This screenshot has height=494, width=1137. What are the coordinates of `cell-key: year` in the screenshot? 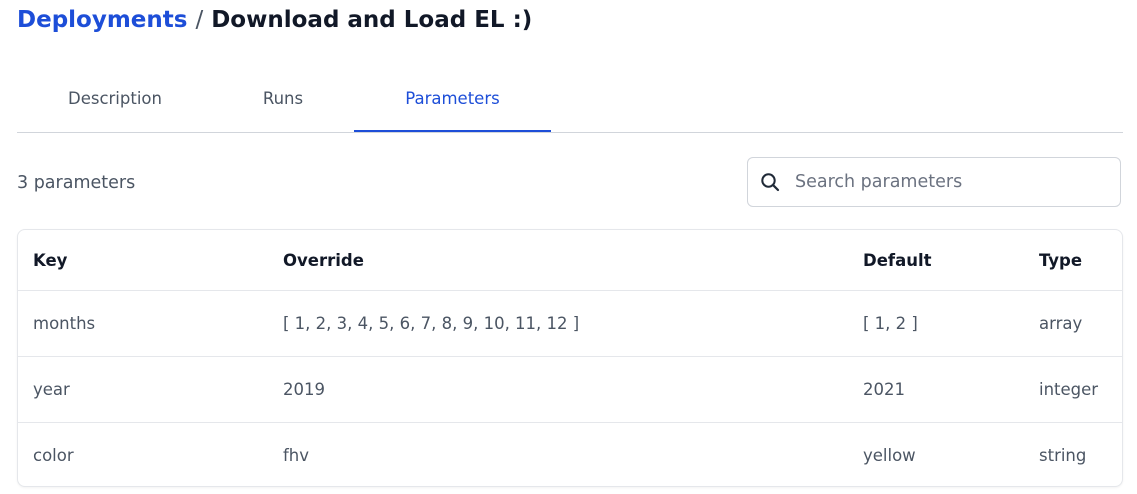 It's located at (143, 389).